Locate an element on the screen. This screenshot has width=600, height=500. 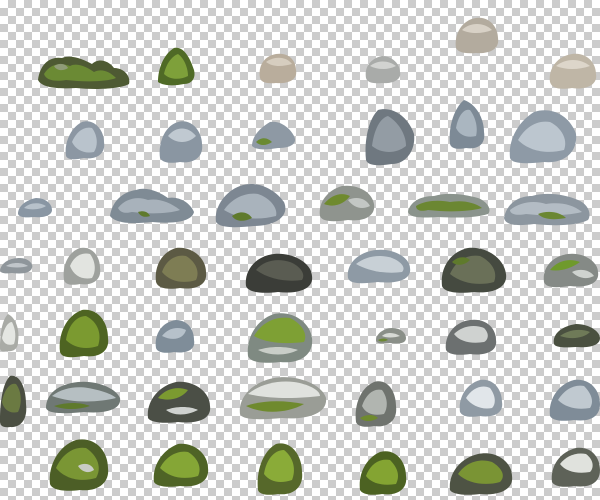
rock-dark-stone is located at coordinates (279, 272).